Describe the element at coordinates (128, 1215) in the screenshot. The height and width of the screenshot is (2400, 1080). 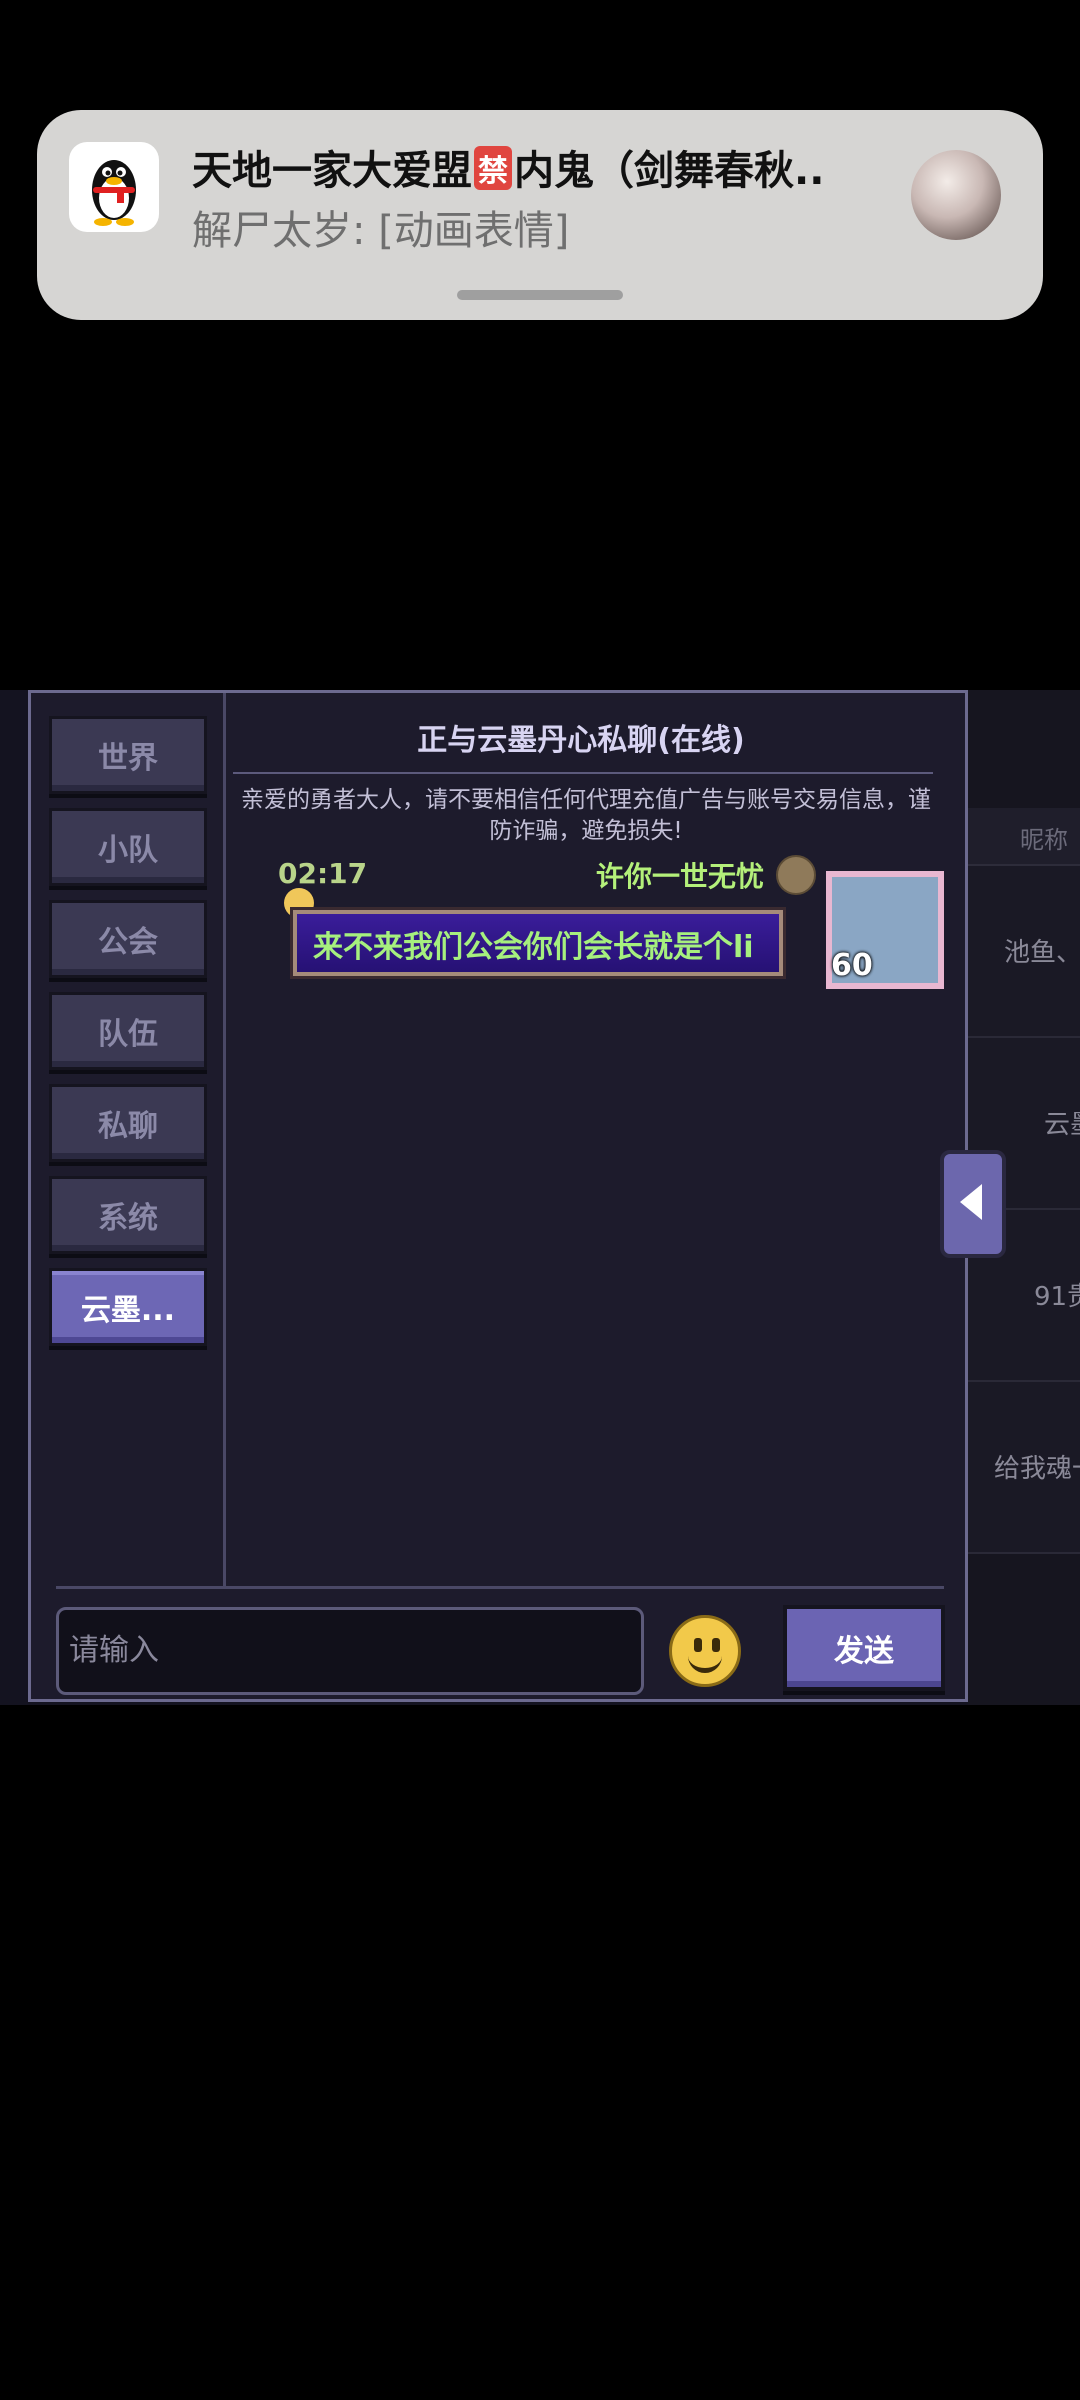
I see `tab-system: 系统` at that location.